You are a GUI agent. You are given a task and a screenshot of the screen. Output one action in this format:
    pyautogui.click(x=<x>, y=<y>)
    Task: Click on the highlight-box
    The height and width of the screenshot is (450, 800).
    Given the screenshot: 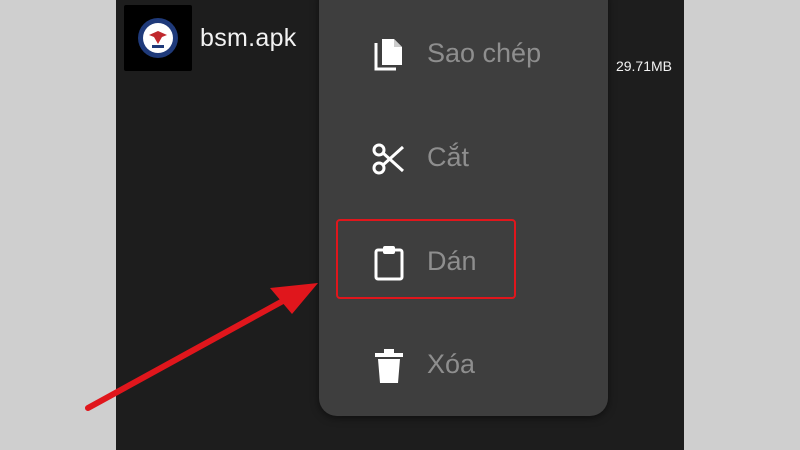 What is the action you would take?
    pyautogui.click(x=426, y=259)
    